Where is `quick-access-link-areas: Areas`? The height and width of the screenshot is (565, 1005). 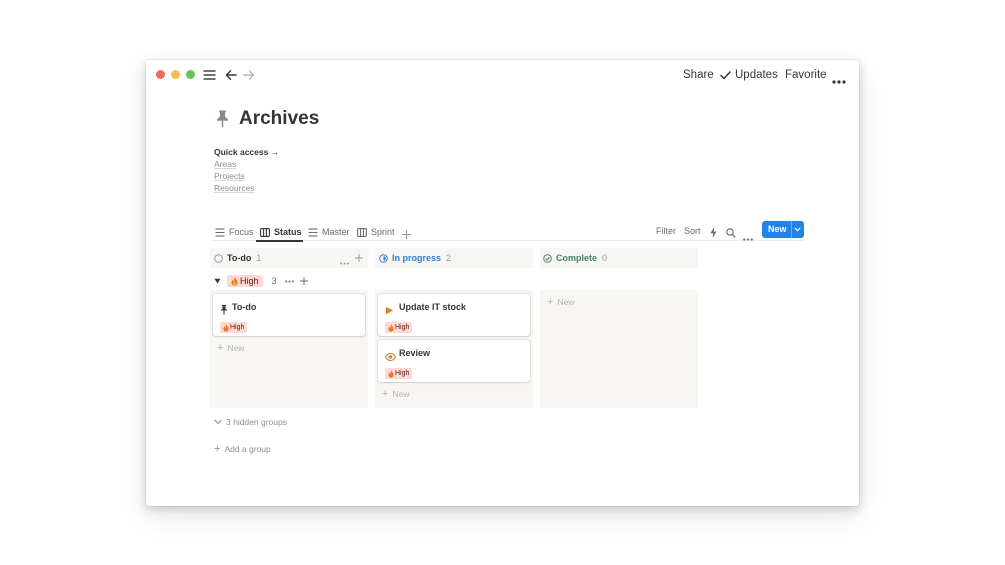
quick-access-link-areas: Areas is located at coordinates (225, 164).